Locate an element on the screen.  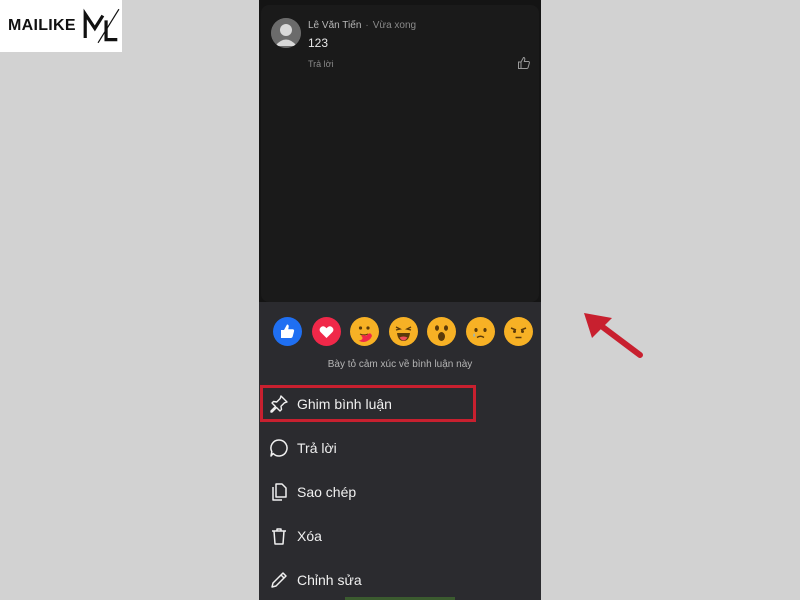
speech-bubble-icon is located at coordinates (279, 448).